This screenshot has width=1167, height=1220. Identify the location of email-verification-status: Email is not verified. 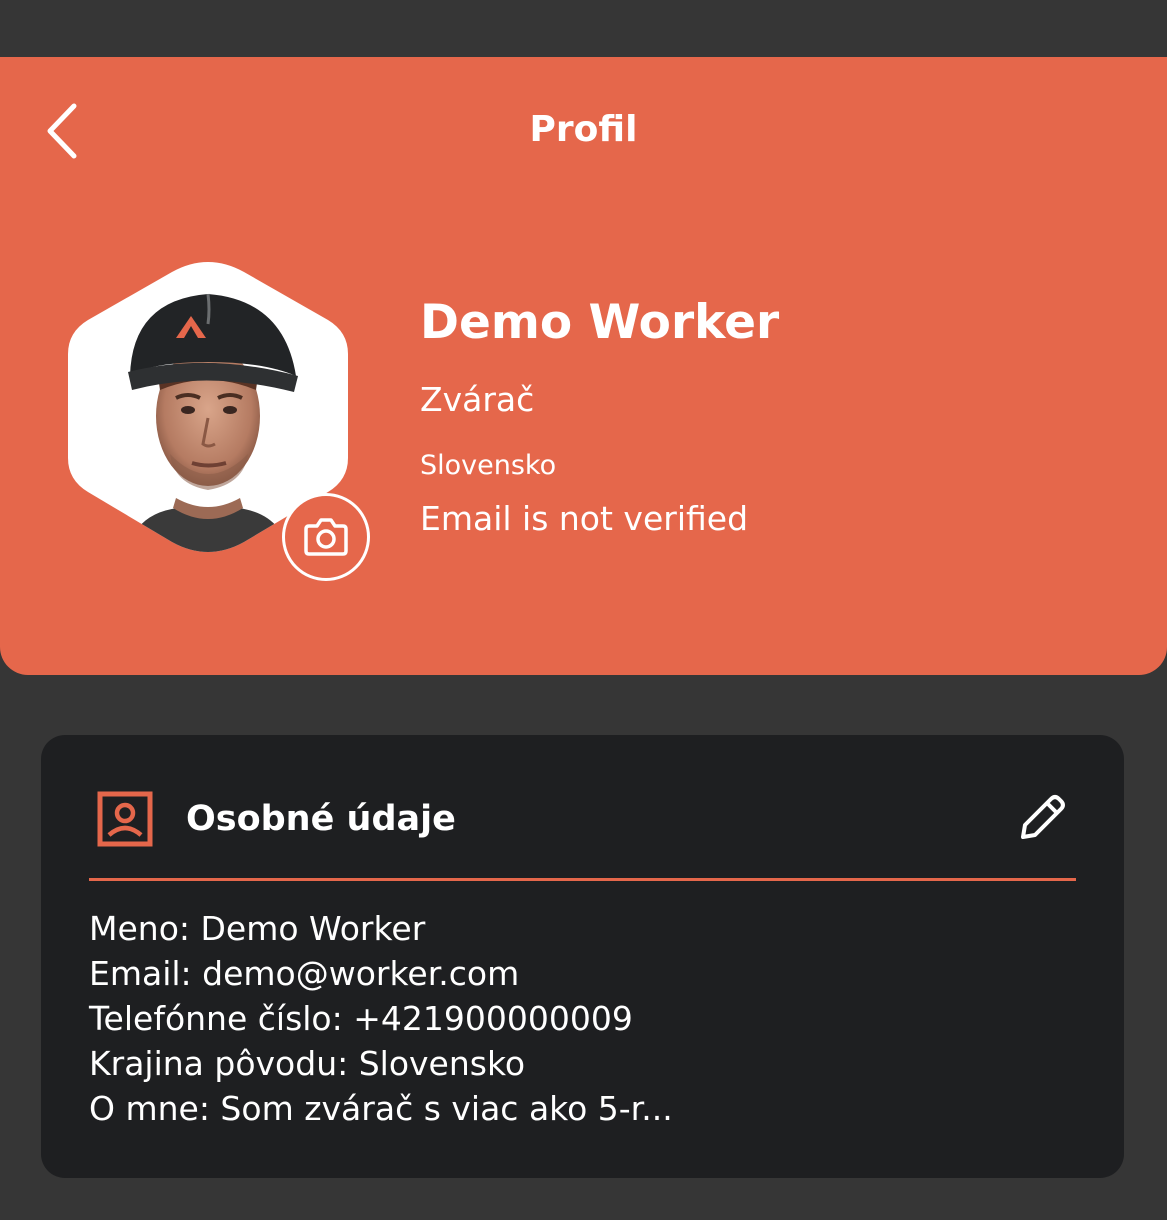
(584, 518).